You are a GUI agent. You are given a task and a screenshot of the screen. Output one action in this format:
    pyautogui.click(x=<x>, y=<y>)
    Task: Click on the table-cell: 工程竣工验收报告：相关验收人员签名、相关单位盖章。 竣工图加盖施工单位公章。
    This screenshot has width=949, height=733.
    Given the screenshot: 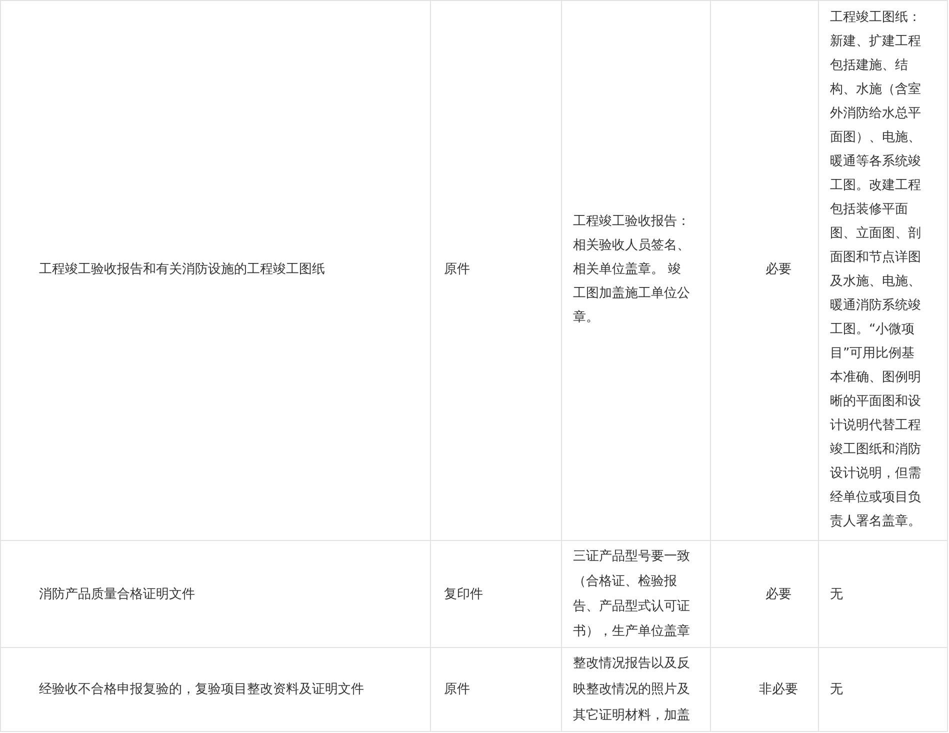 What is the action you would take?
    pyautogui.click(x=636, y=270)
    